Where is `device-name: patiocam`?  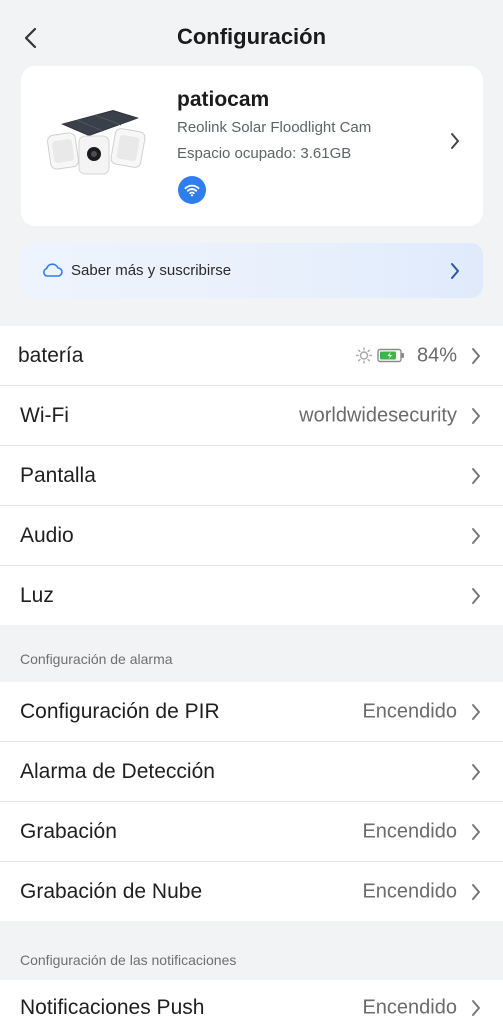 device-name: patiocam is located at coordinates (223, 99).